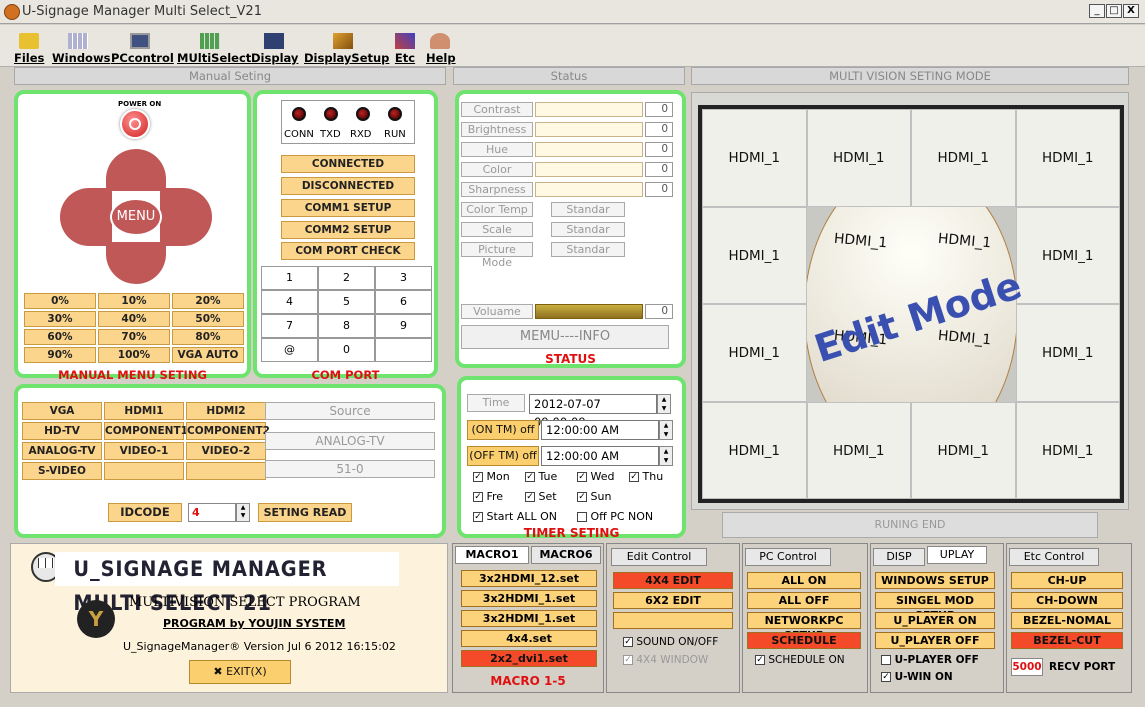 The image size is (1145, 707). I want to click on day-checkbox-mon: ✓ Mon, so click(491, 476).